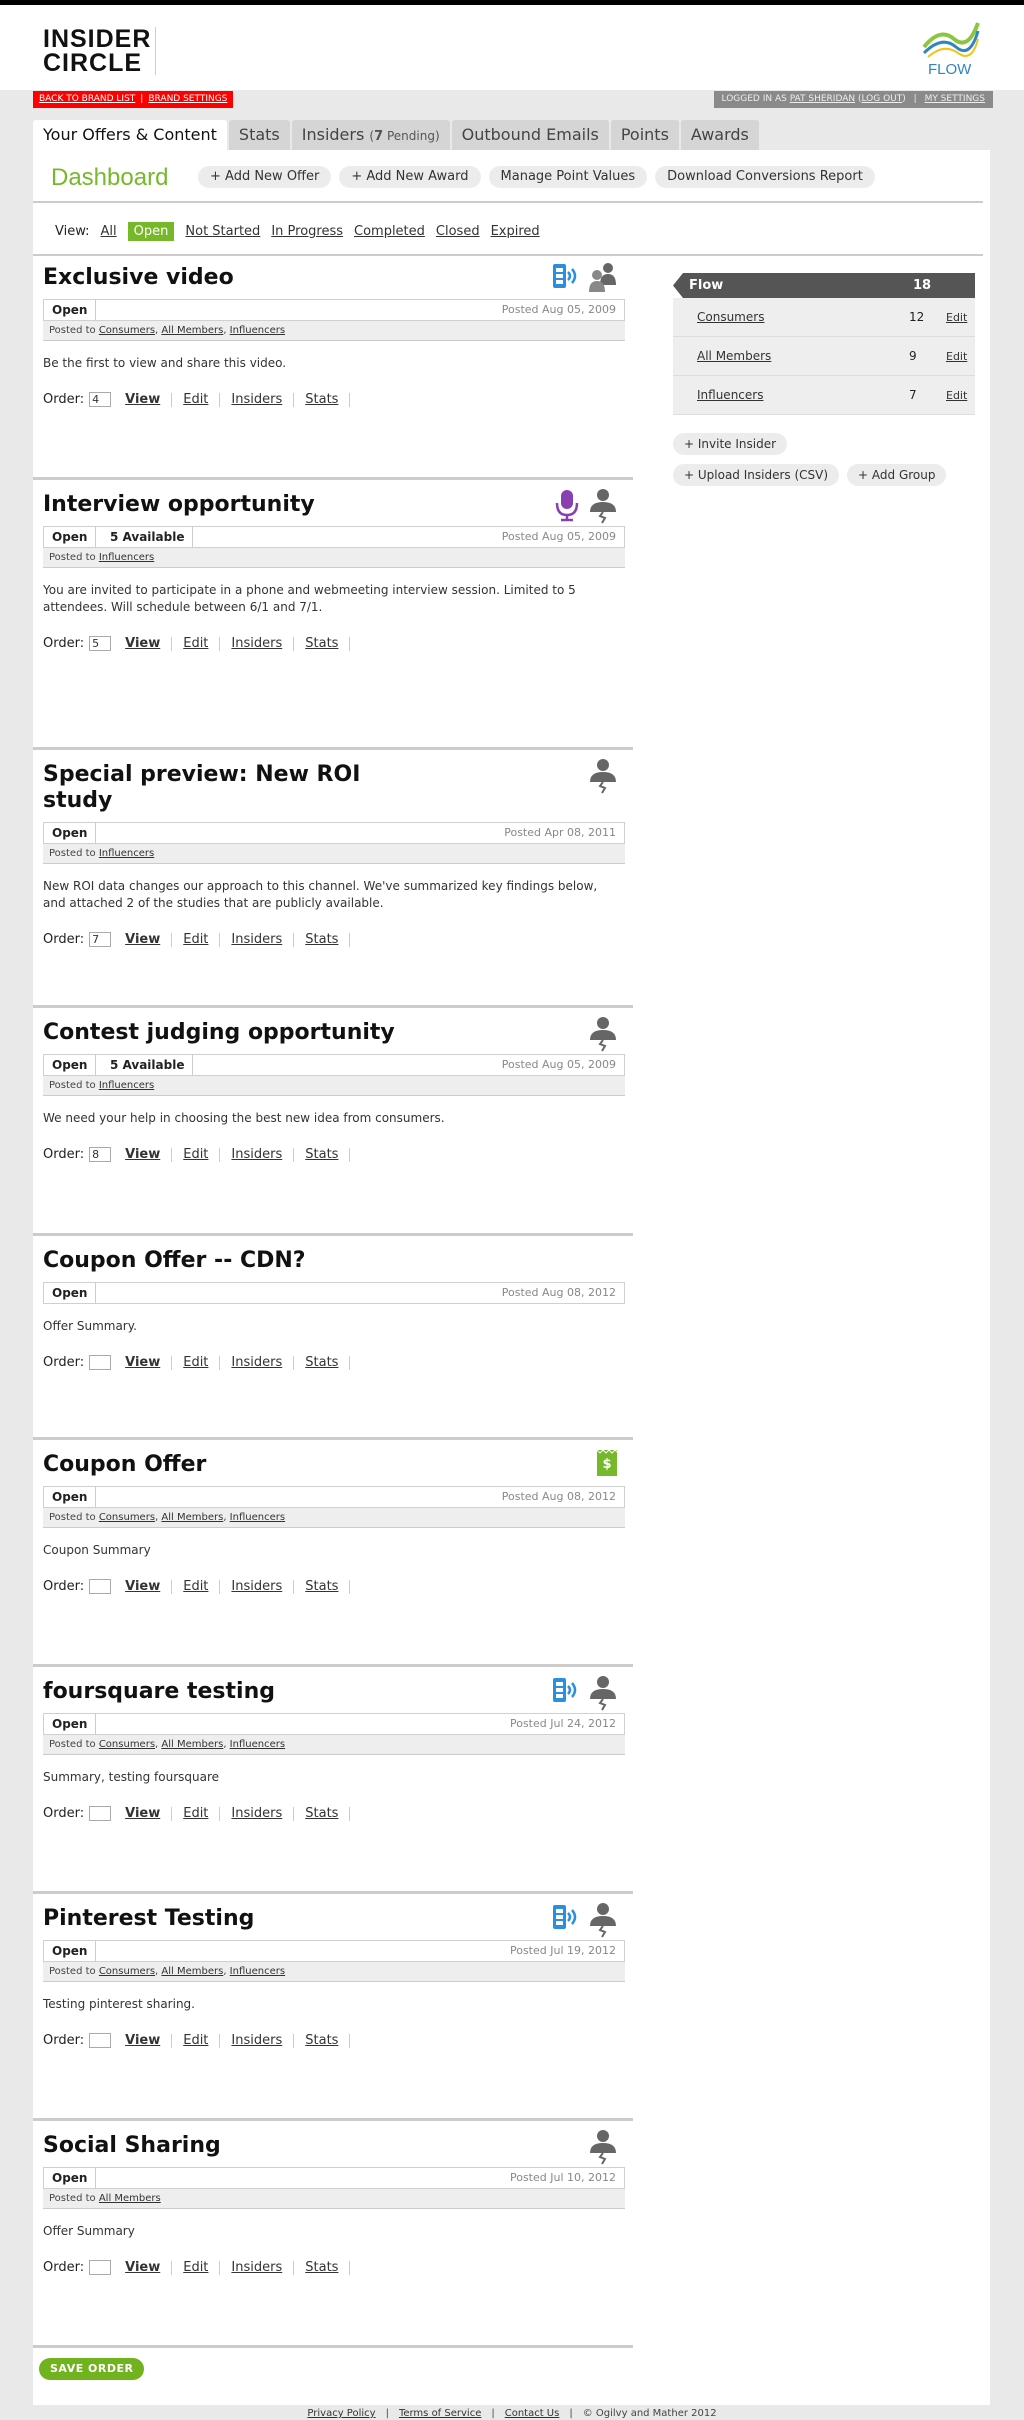 The width and height of the screenshot is (1024, 2420). I want to click on offer-title: Contest judging opportunity, so click(223, 1033).